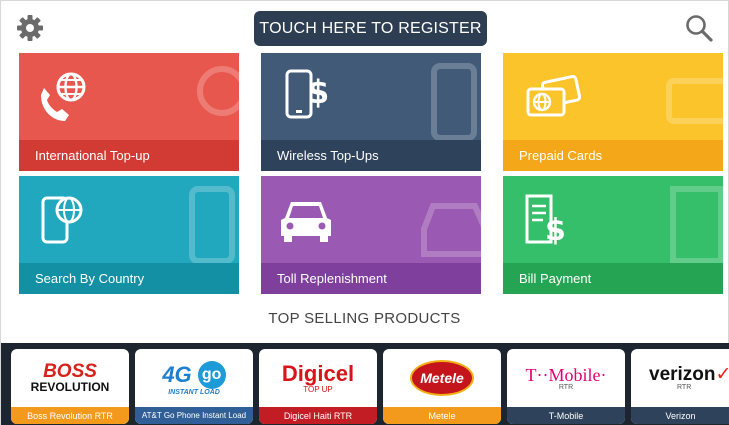 This screenshot has height=425, width=729. Describe the element at coordinates (613, 278) in the screenshot. I see `tile-label: Bill Payment` at that location.